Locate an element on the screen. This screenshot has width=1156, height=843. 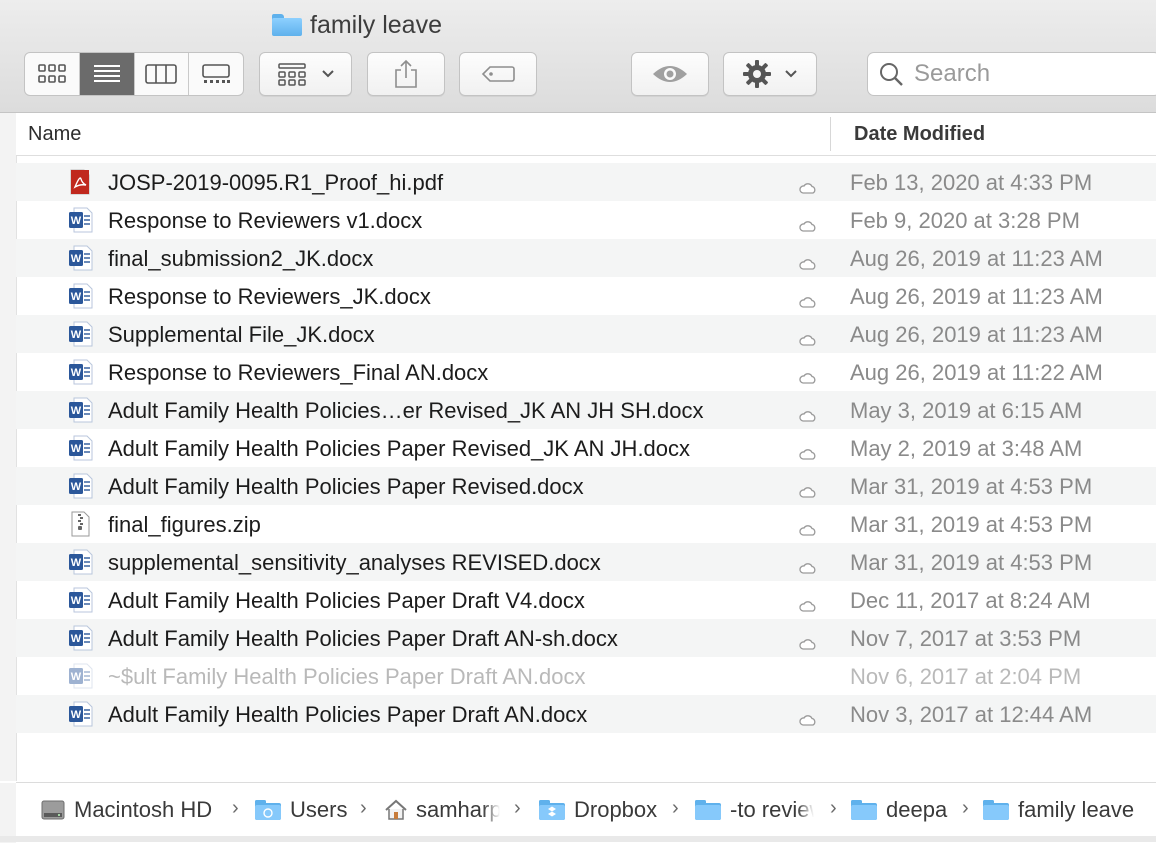
window-title-text: family leave is located at coordinates (376, 24).